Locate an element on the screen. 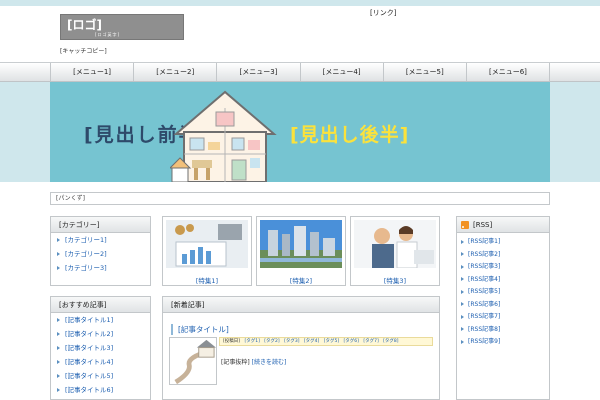 This screenshot has height=400, width=600. feature-card-city: [特集2] is located at coordinates (301, 251).